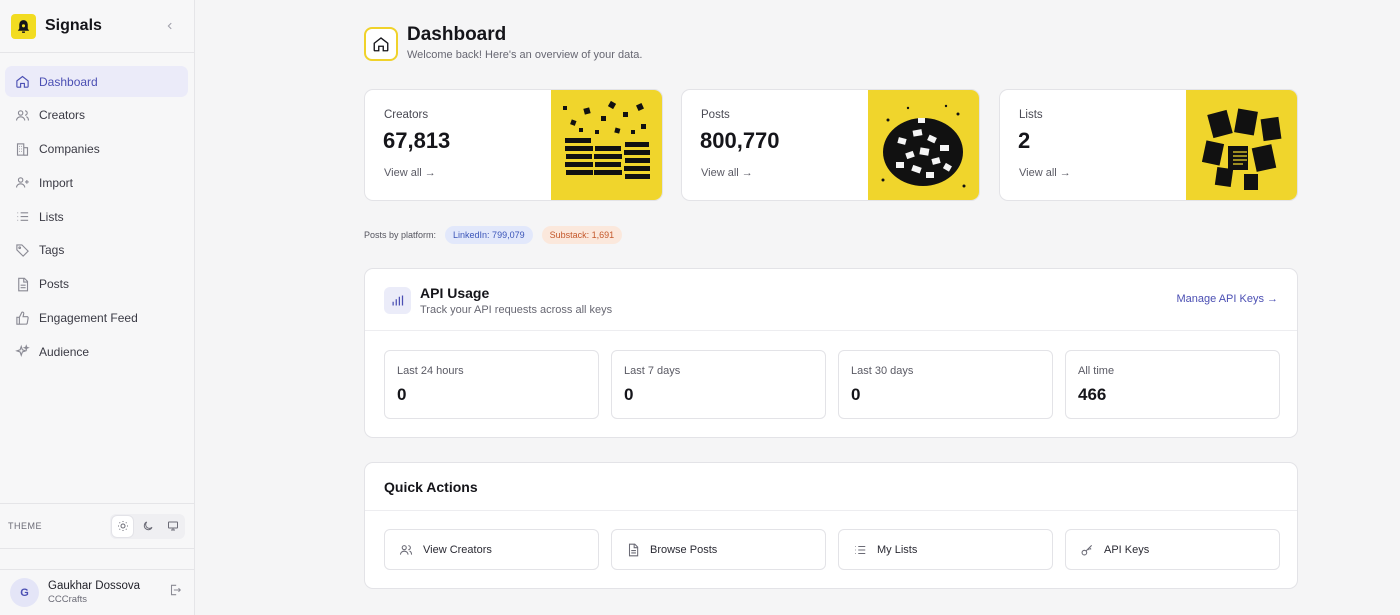  Describe the element at coordinates (727, 173) in the screenshot. I see `view-all-posts-link: View all →` at that location.